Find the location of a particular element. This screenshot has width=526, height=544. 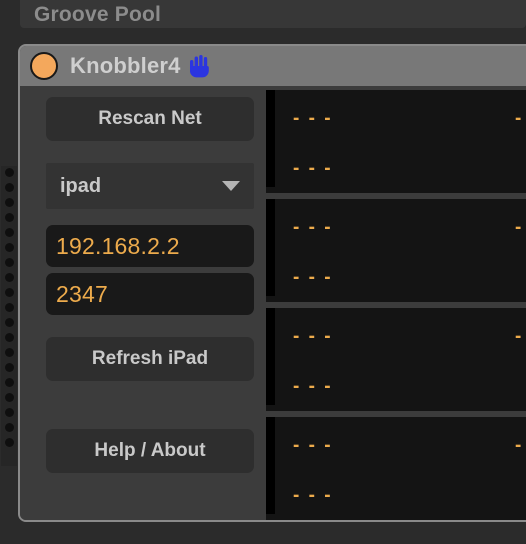

help-about-button: Help / About is located at coordinates (150, 451).